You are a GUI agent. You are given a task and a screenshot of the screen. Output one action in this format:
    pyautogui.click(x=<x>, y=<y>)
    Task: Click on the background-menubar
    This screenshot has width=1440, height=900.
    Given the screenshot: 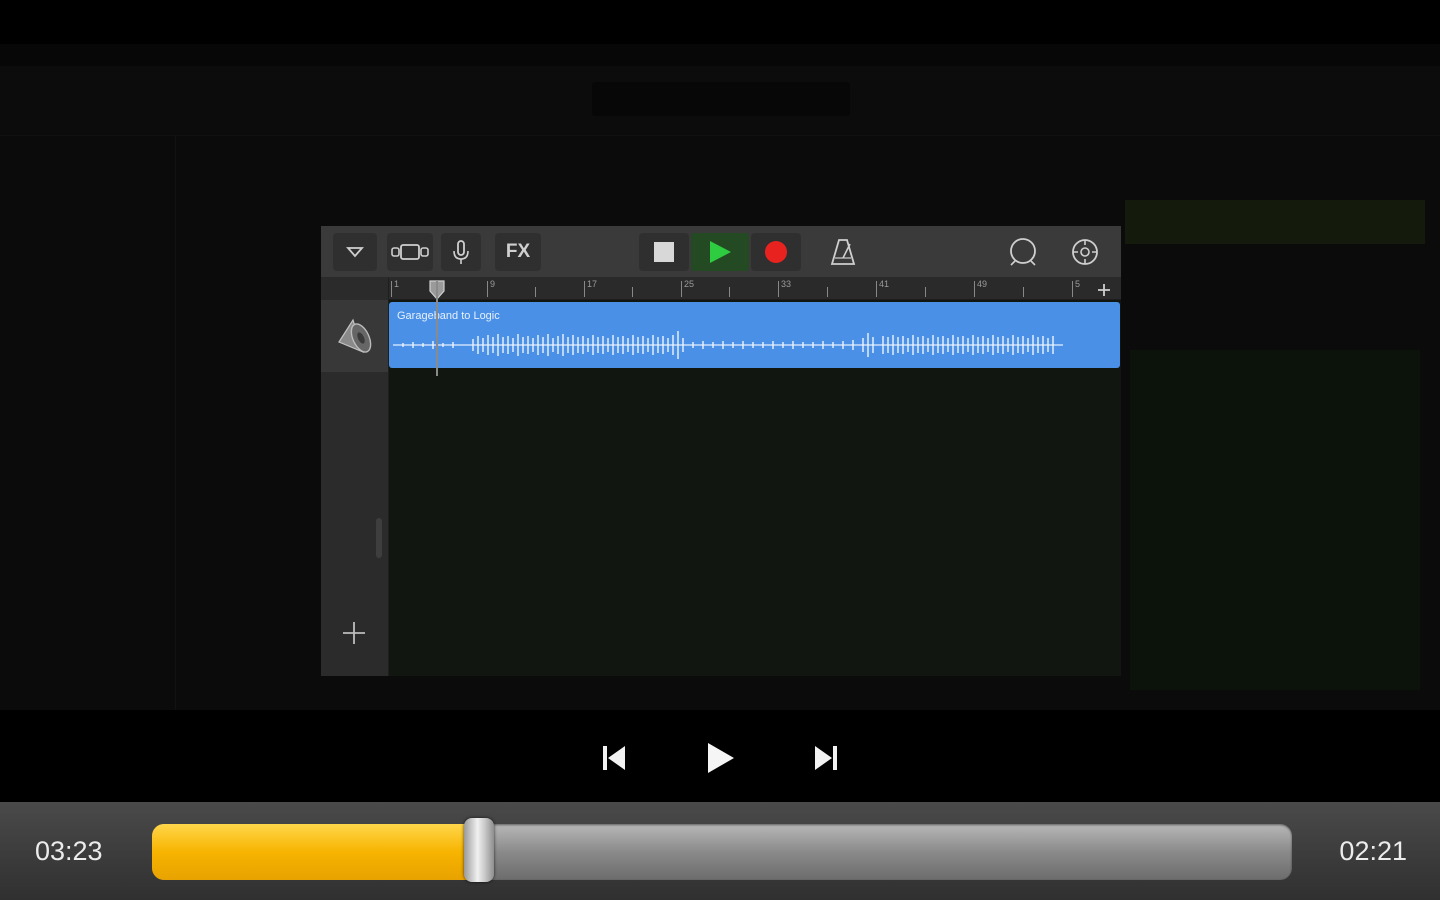 What is the action you would take?
    pyautogui.click(x=720, y=55)
    